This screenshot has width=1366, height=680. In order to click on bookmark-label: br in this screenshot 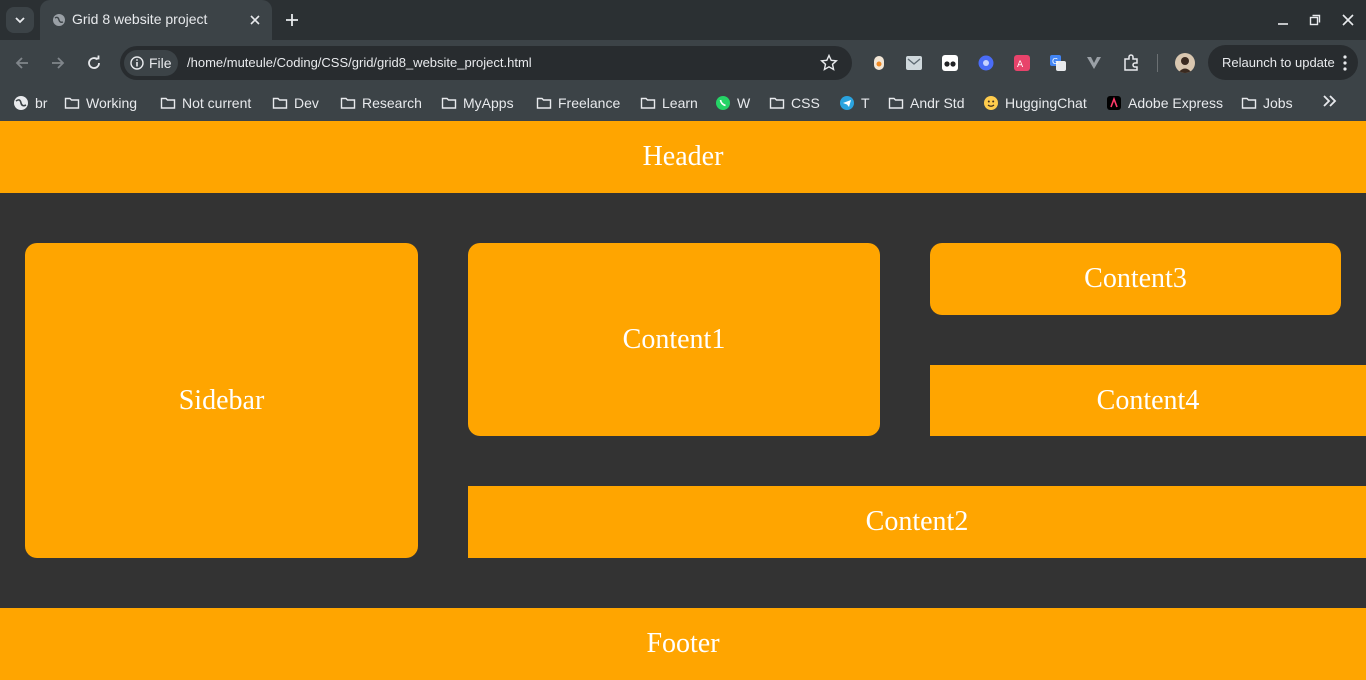, I will do `click(41, 103)`.